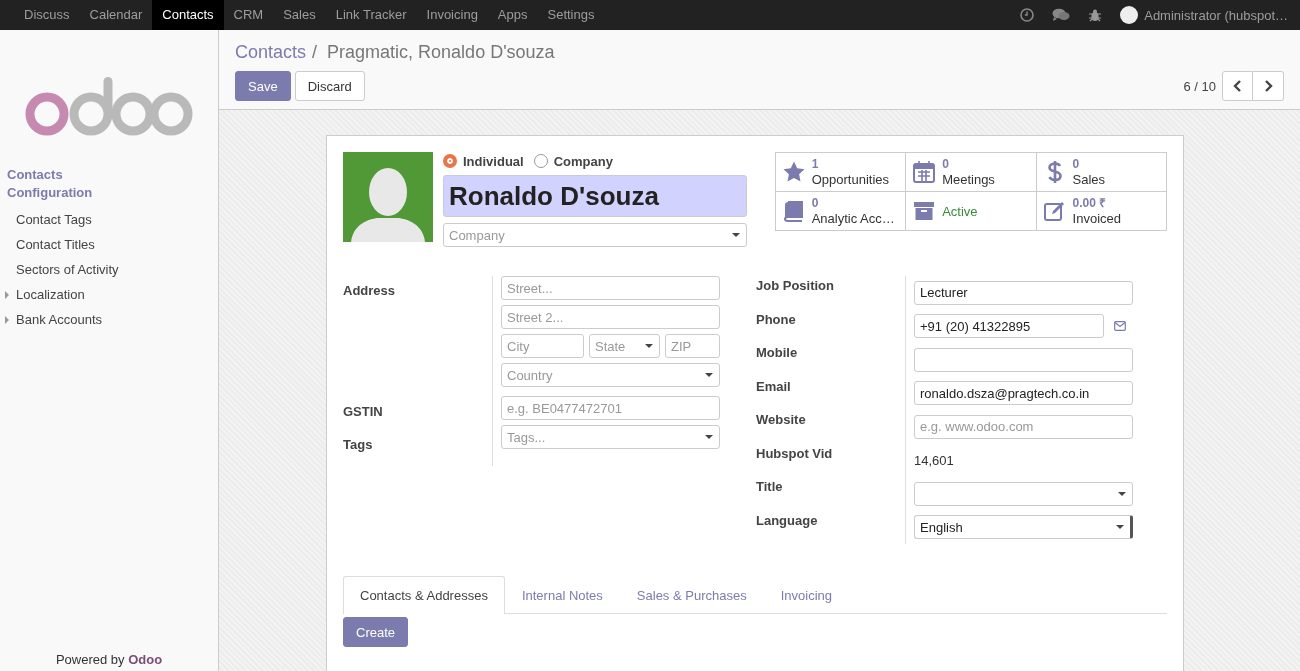 The image size is (1300, 671). Describe the element at coordinates (109, 175) in the screenshot. I see `sidebar-section-link: Contacts` at that location.